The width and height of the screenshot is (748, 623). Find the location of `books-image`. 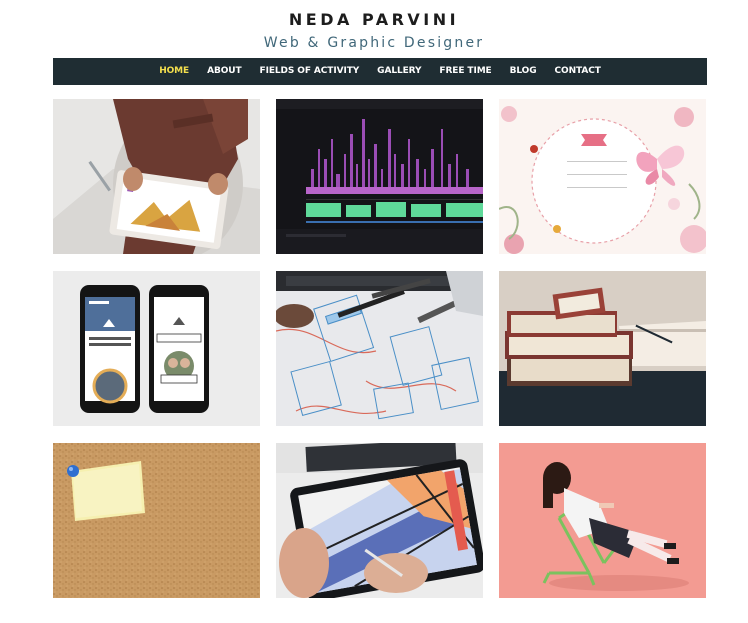

books-image is located at coordinates (602, 348).